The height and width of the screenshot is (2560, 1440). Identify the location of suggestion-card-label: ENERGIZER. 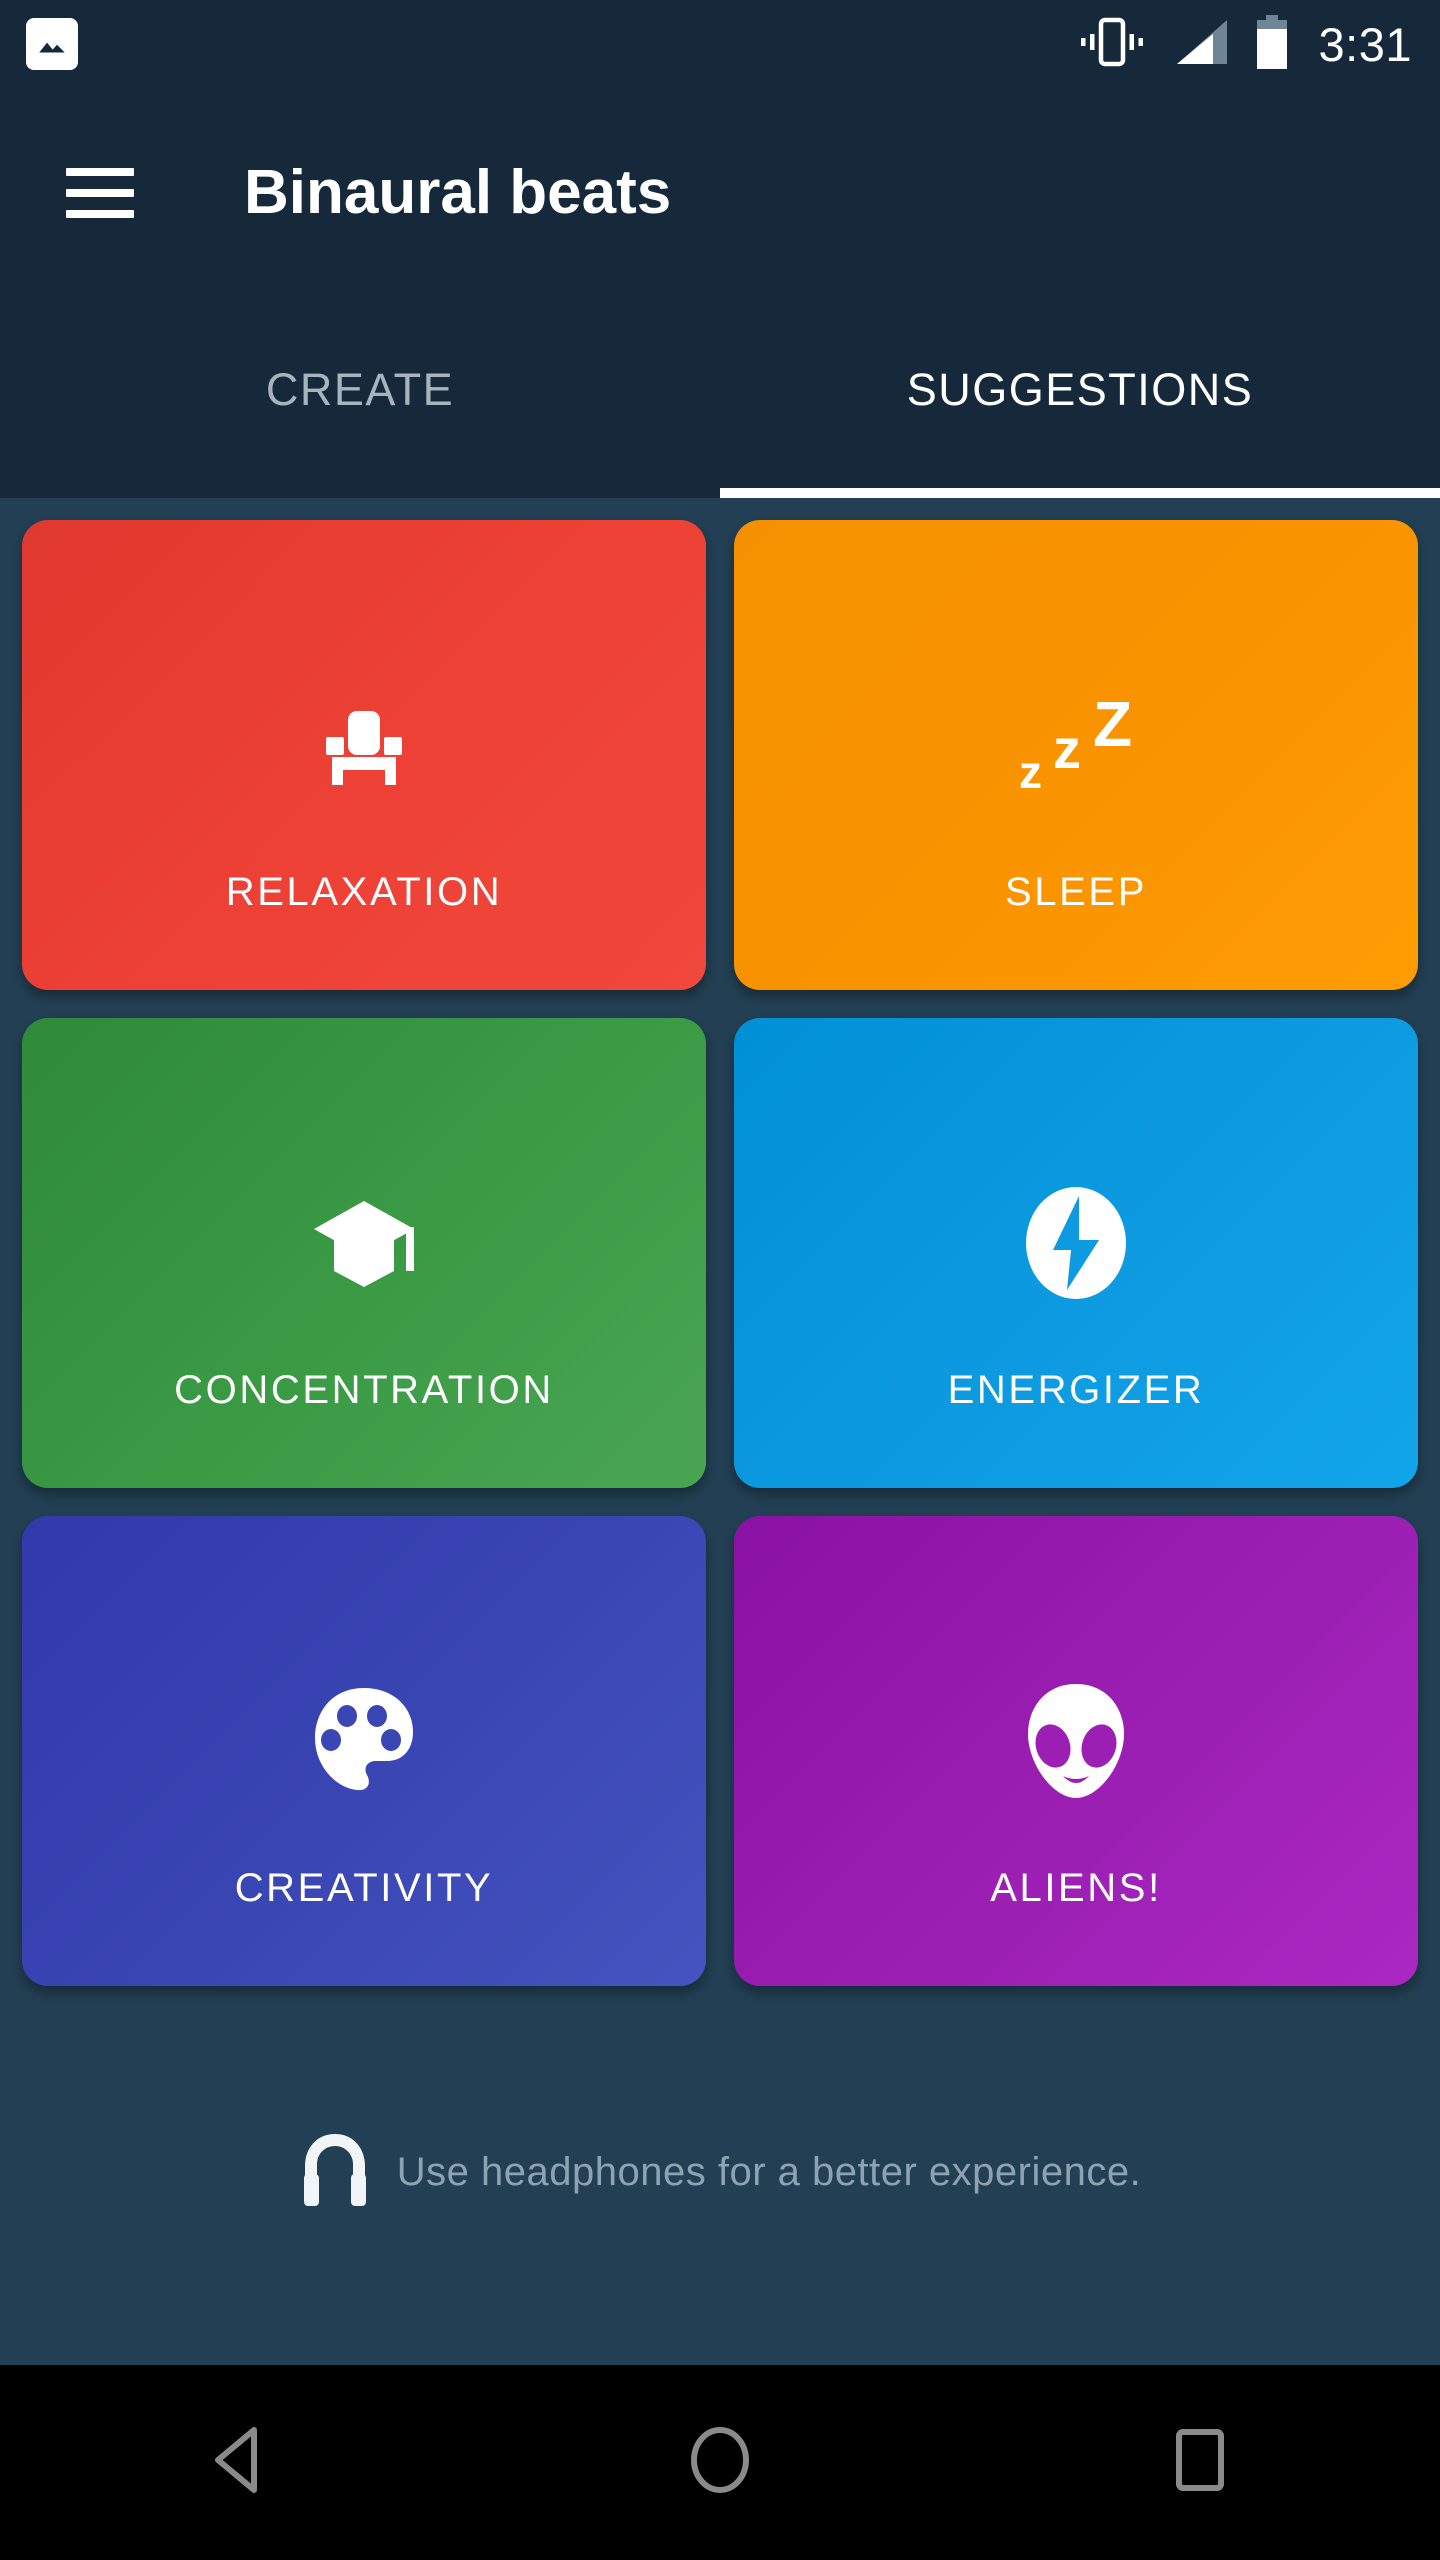
(1076, 1390).